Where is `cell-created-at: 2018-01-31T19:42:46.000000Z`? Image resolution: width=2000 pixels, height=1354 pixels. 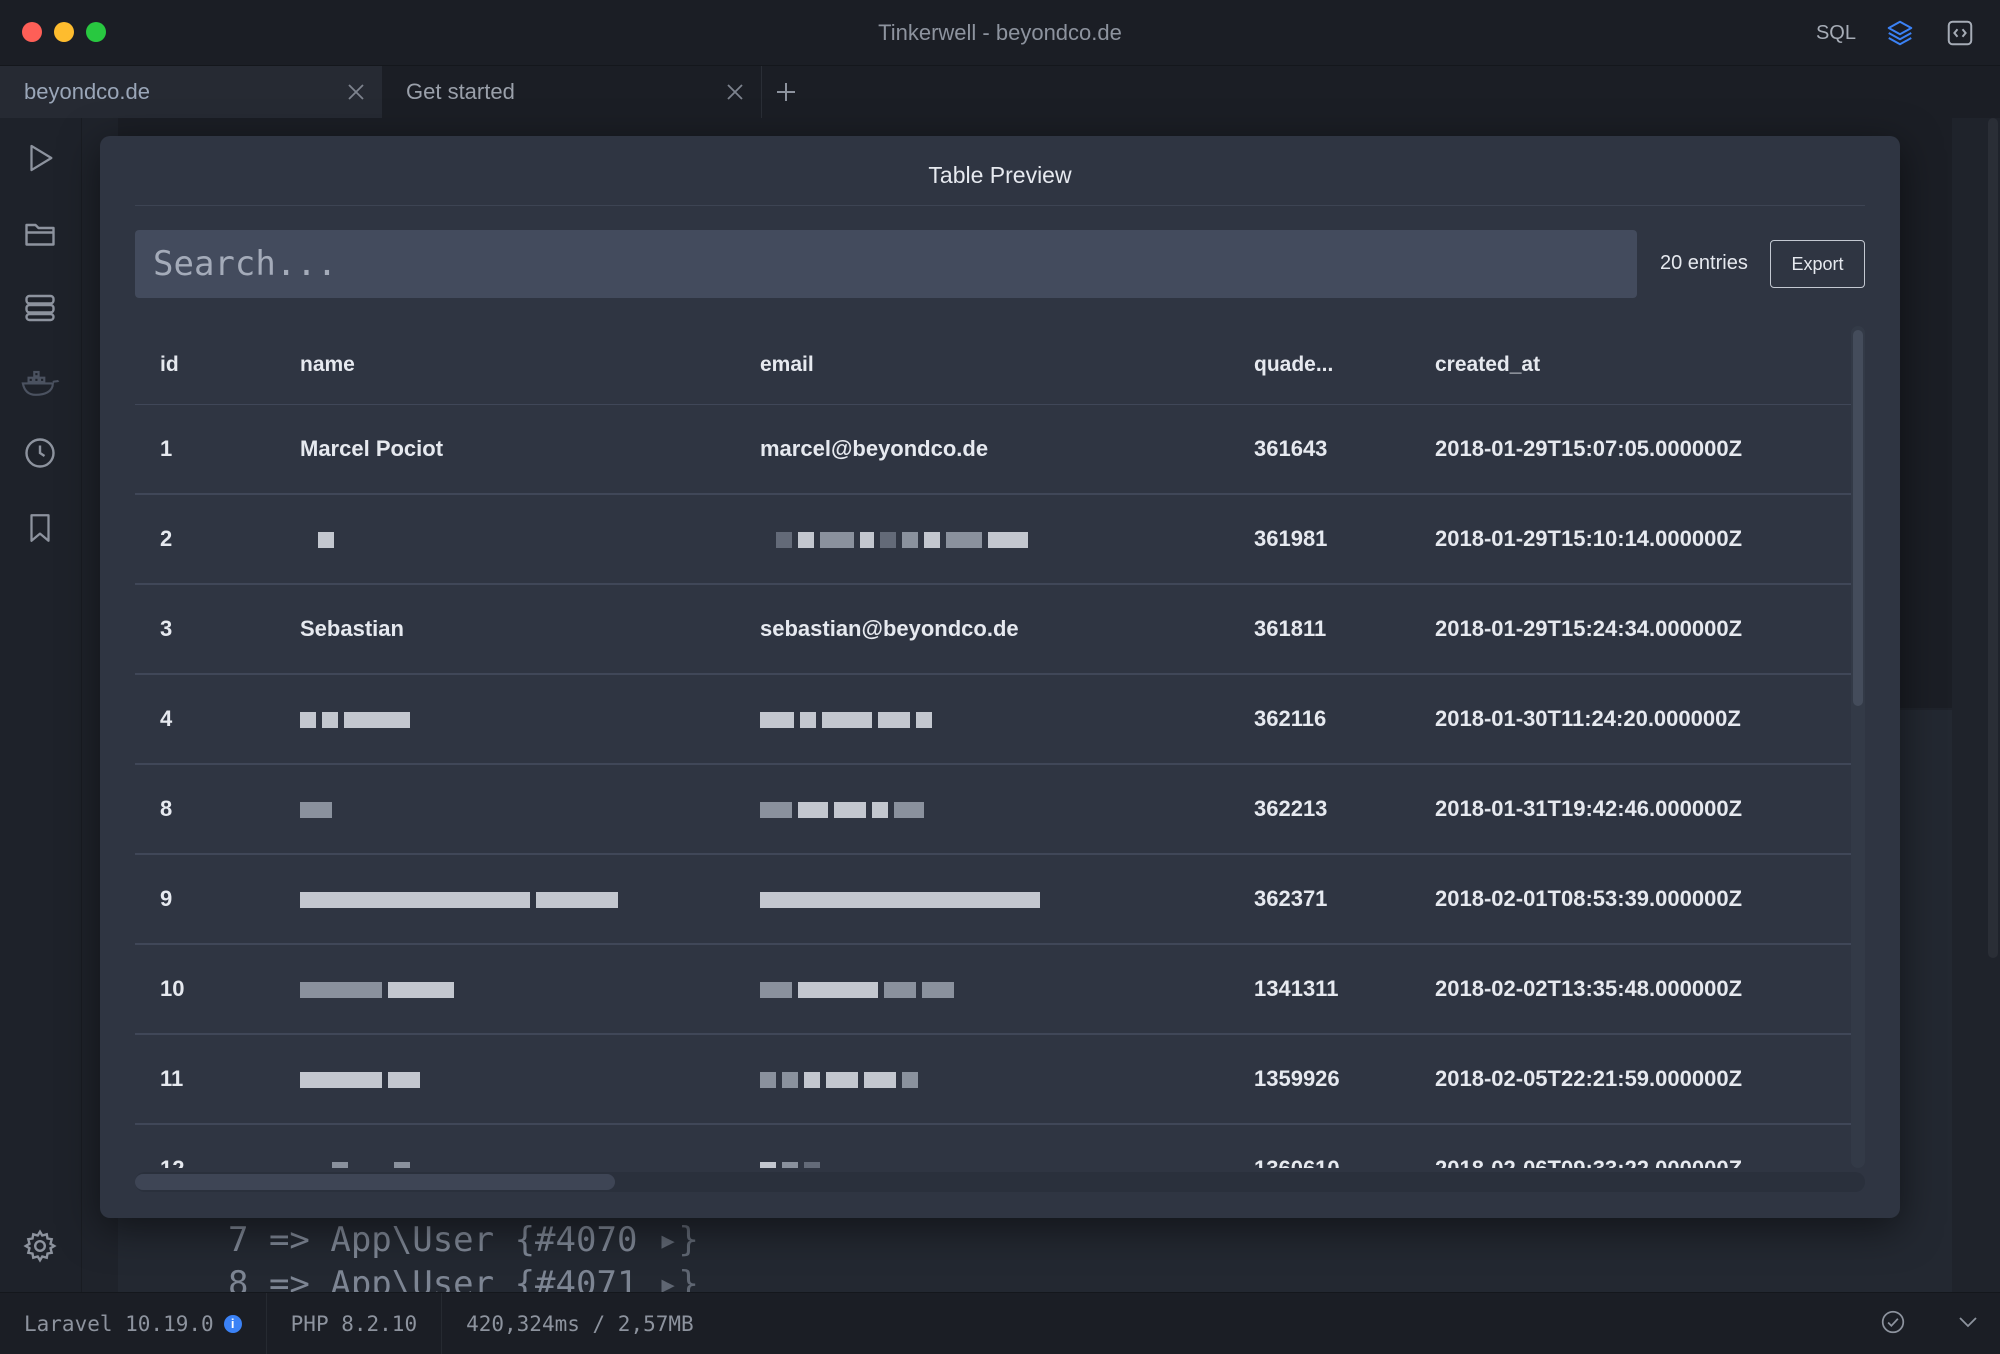
cell-created-at: 2018-01-31T19:42:46.000000Z is located at coordinates (1643, 809).